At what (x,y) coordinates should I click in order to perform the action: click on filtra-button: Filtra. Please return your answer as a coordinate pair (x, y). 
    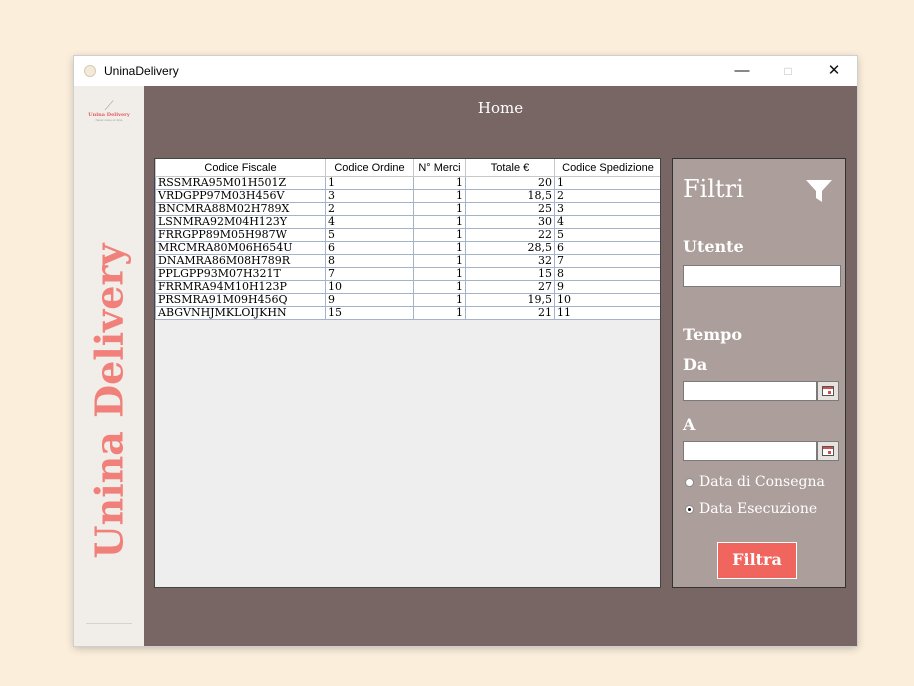
    Looking at the image, I should click on (757, 560).